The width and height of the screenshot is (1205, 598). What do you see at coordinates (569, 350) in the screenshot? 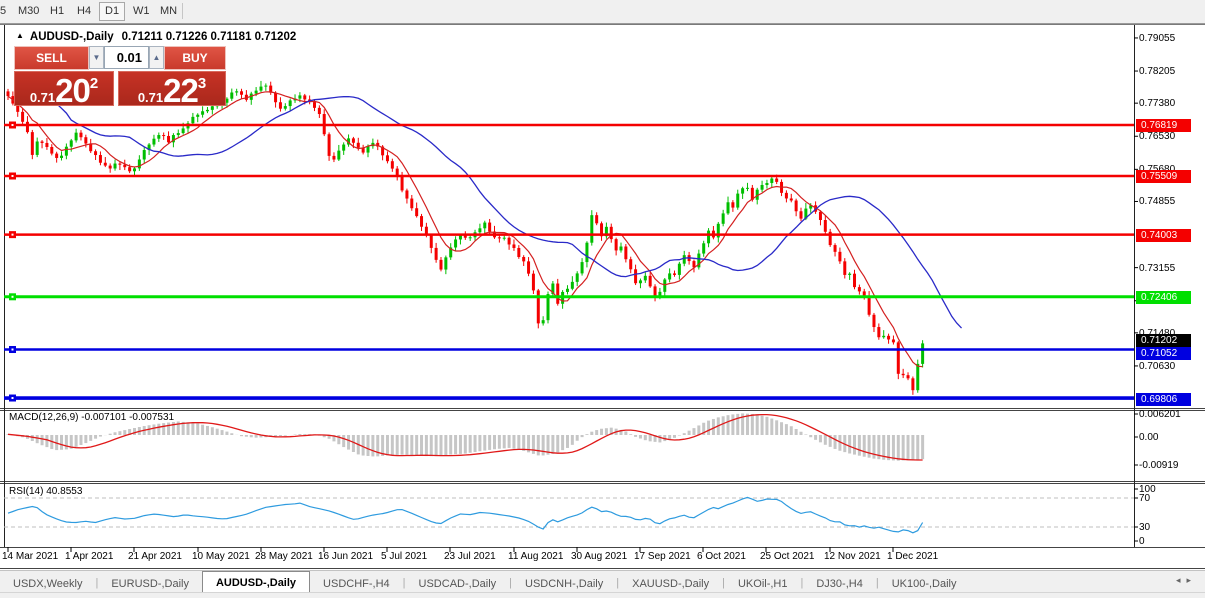
I see `hline-0.71052` at bounding box center [569, 350].